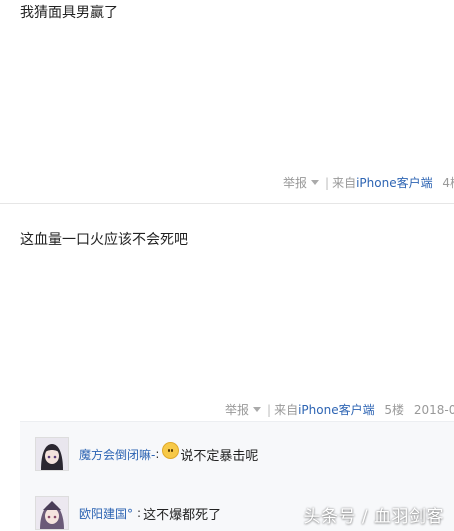 This screenshot has width=454, height=531. I want to click on post-meta: 举报 |来自iPhone客户端 4楼, so click(368, 182).